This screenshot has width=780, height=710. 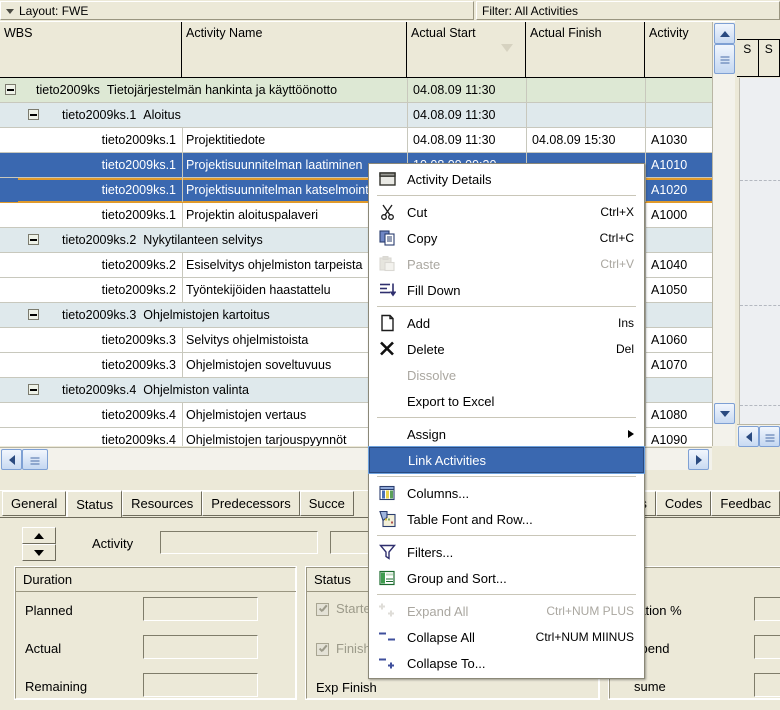 I want to click on gantt-chart-pane: S S, so click(x=758, y=233).